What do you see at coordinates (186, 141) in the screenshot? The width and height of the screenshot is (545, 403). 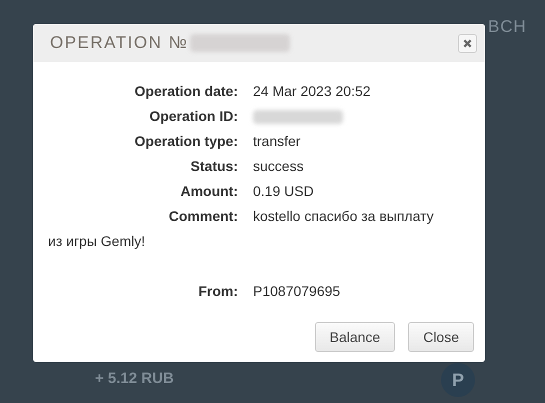 I see `field-label: Operation type:` at bounding box center [186, 141].